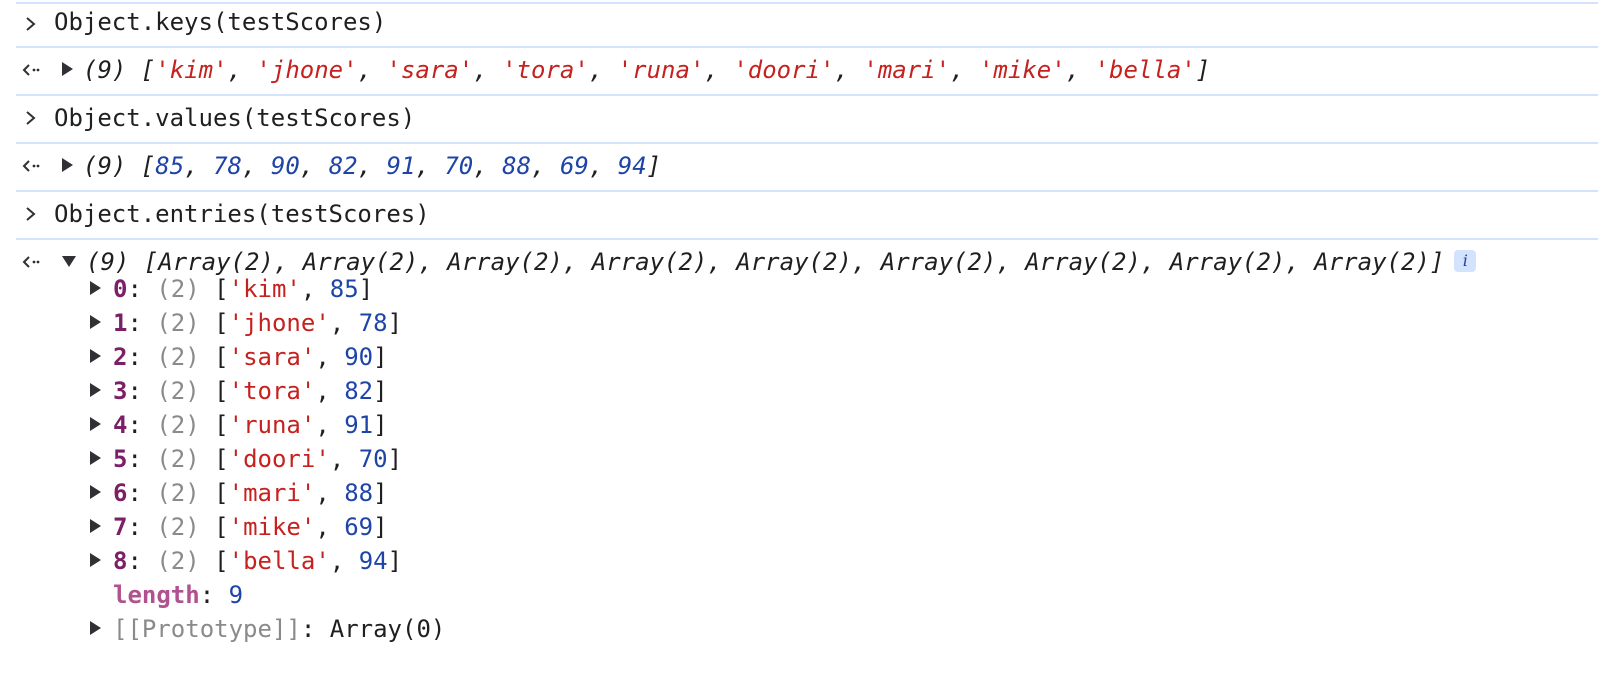 This screenshot has width=1614, height=692. What do you see at coordinates (279, 459) in the screenshot?
I see `entry-name: 'doori'` at bounding box center [279, 459].